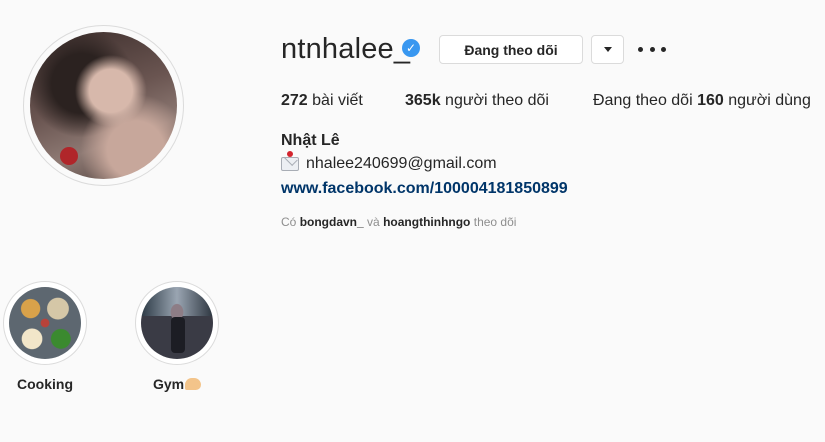 Image resolution: width=825 pixels, height=442 pixels. Describe the element at coordinates (332, 222) in the screenshot. I see `followed-by-user-1: bongdavn_` at that location.